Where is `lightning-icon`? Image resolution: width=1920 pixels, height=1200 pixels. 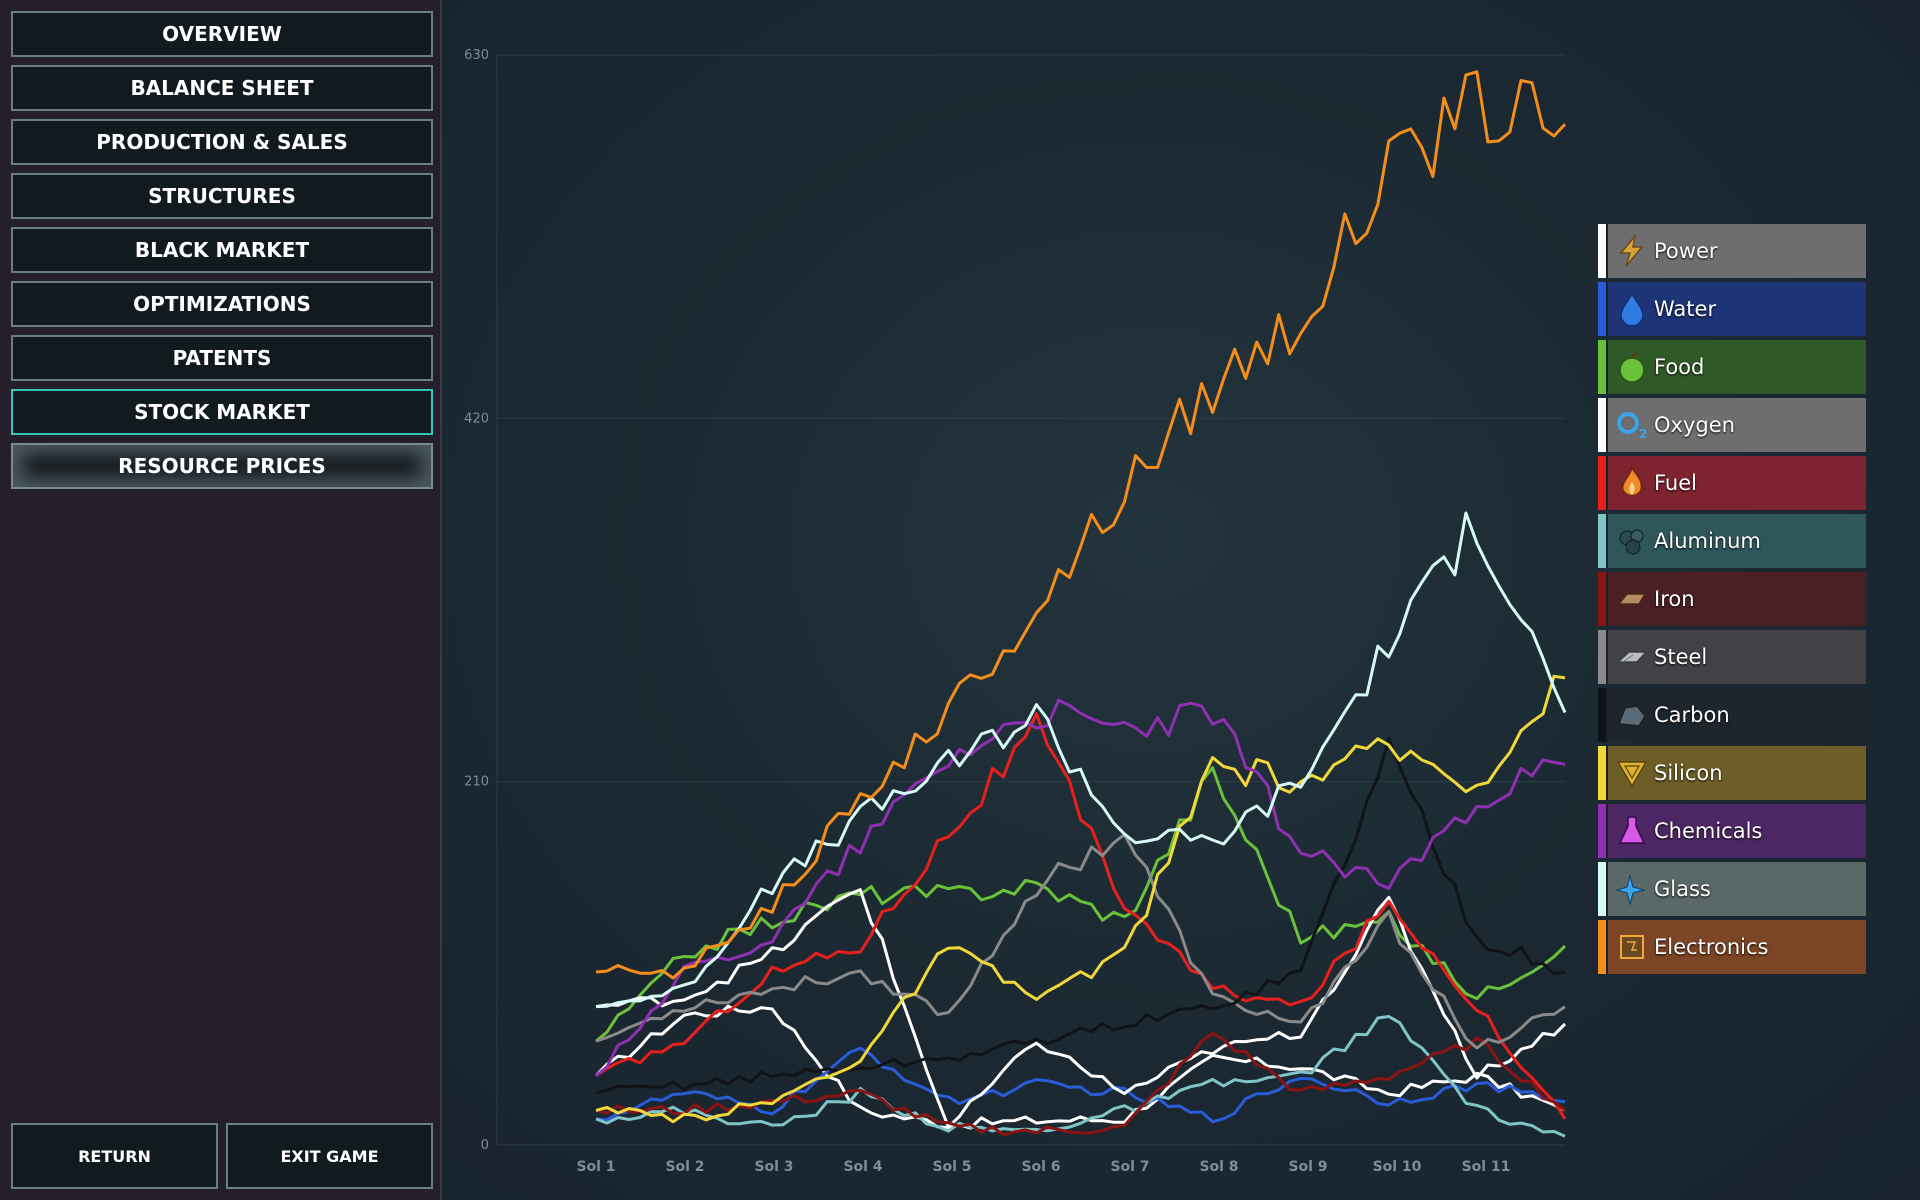 lightning-icon is located at coordinates (1632, 251).